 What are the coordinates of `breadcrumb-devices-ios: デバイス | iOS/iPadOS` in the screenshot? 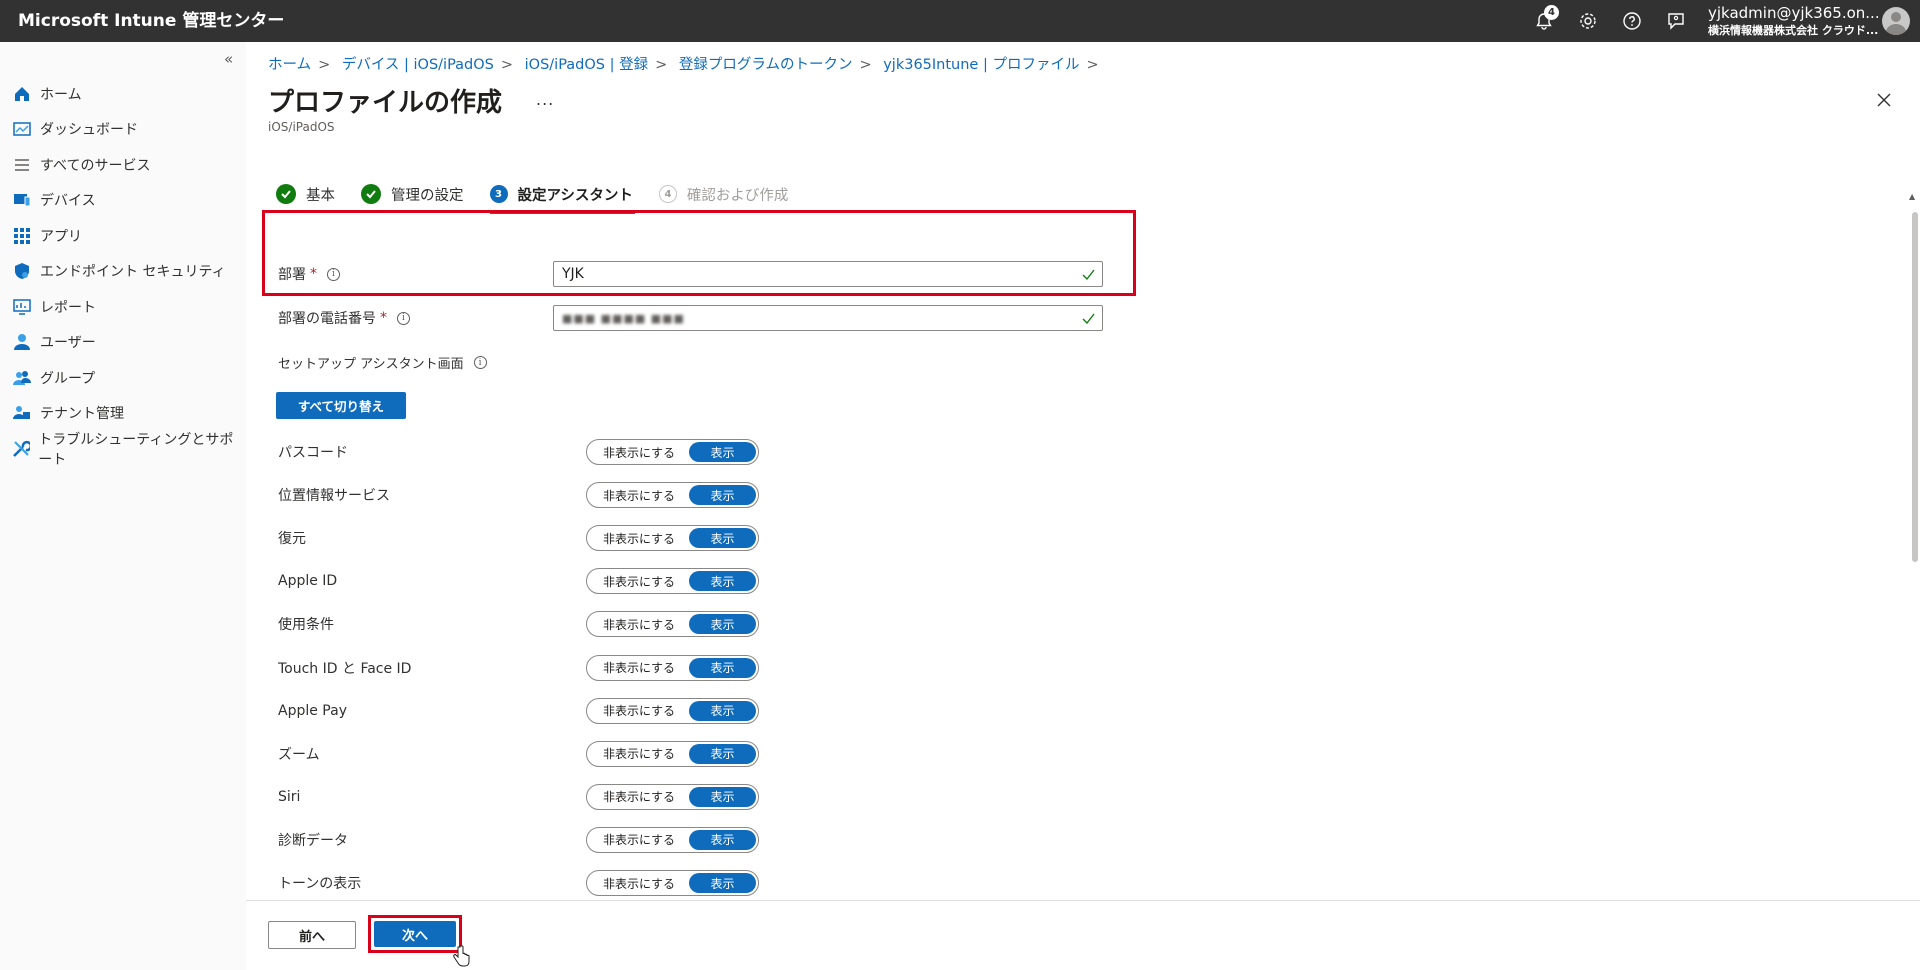 It's located at (418, 65).